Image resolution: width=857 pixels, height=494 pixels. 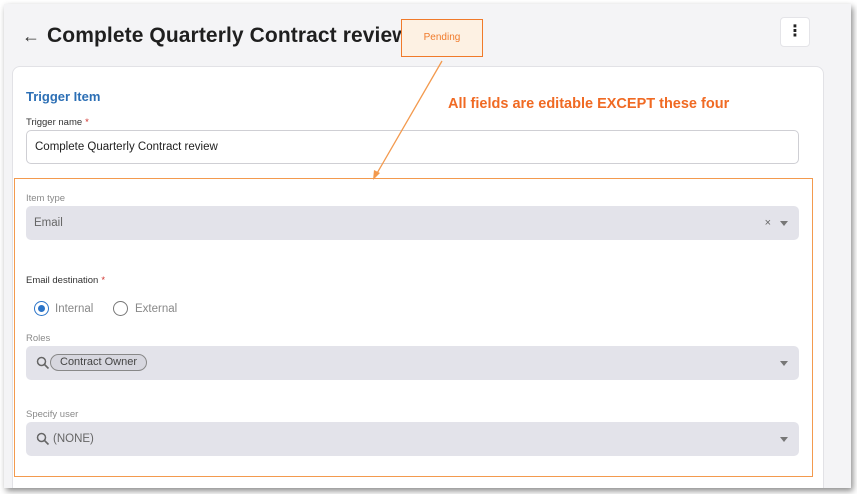 What do you see at coordinates (74, 309) in the screenshot?
I see `radio-internal-label: Internal` at bounding box center [74, 309].